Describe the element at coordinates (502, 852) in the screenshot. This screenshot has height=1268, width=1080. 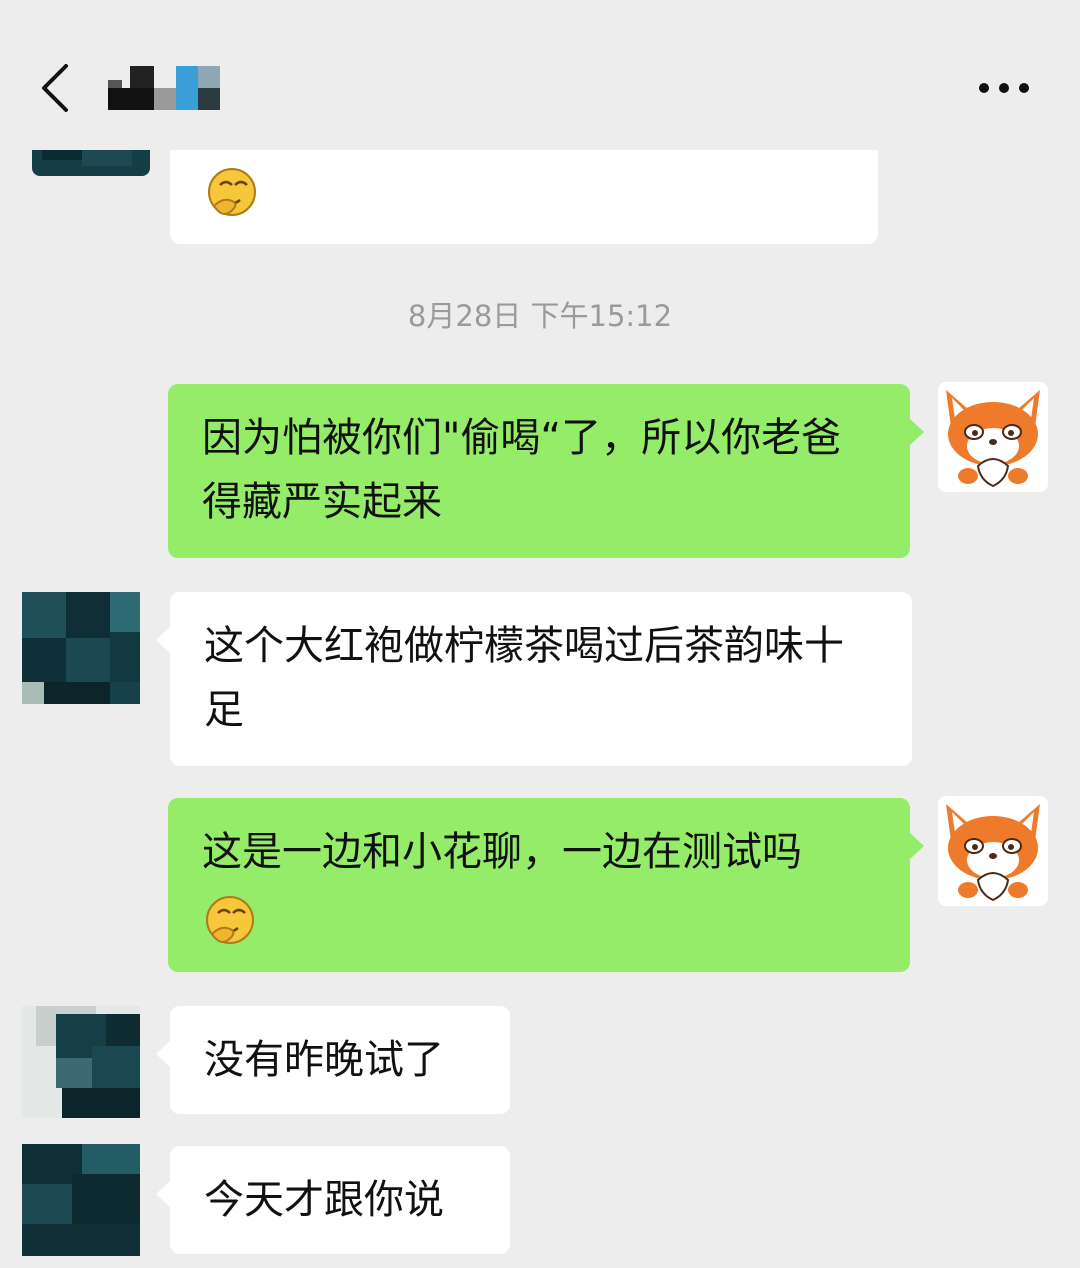
I see `message-text: 这是一边和小花聊，一边在测试吗` at that location.